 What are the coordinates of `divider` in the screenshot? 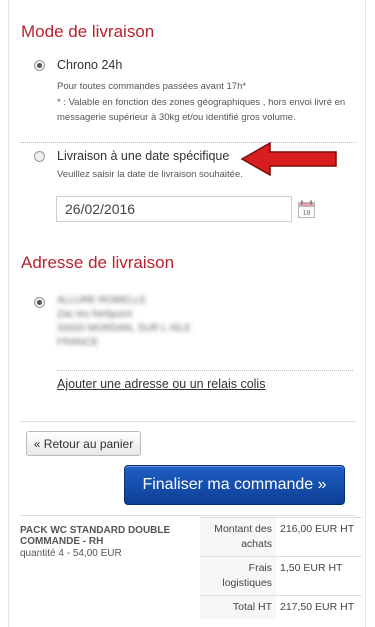 It's located at (188, 421).